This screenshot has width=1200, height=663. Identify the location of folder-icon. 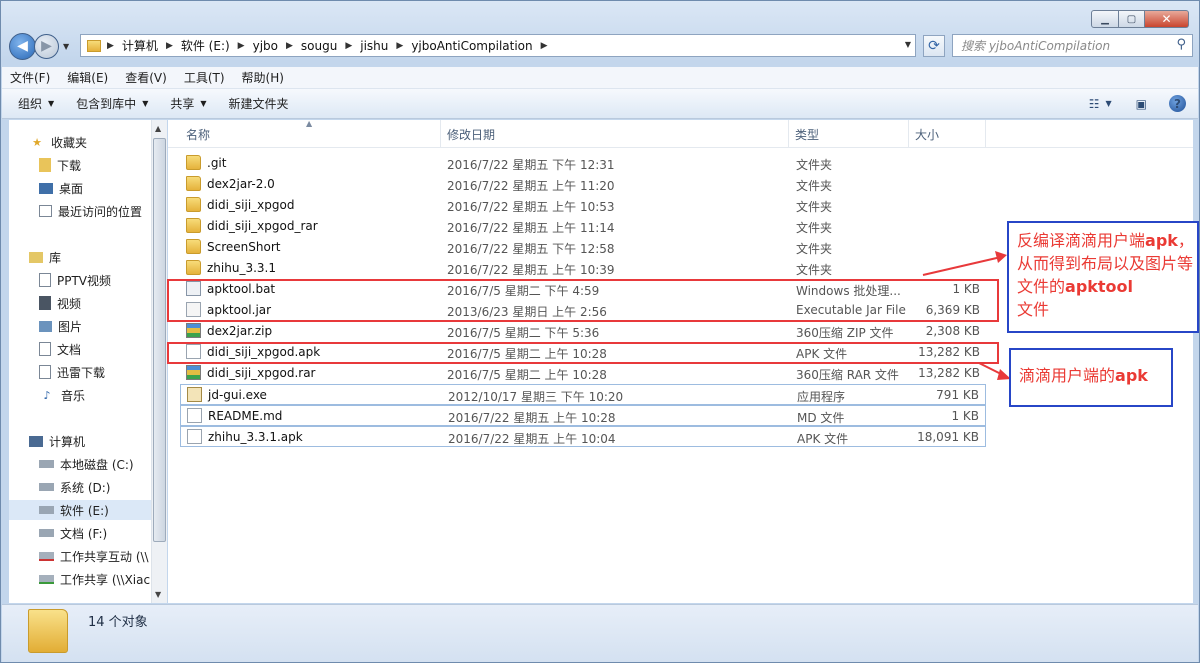
(48, 631).